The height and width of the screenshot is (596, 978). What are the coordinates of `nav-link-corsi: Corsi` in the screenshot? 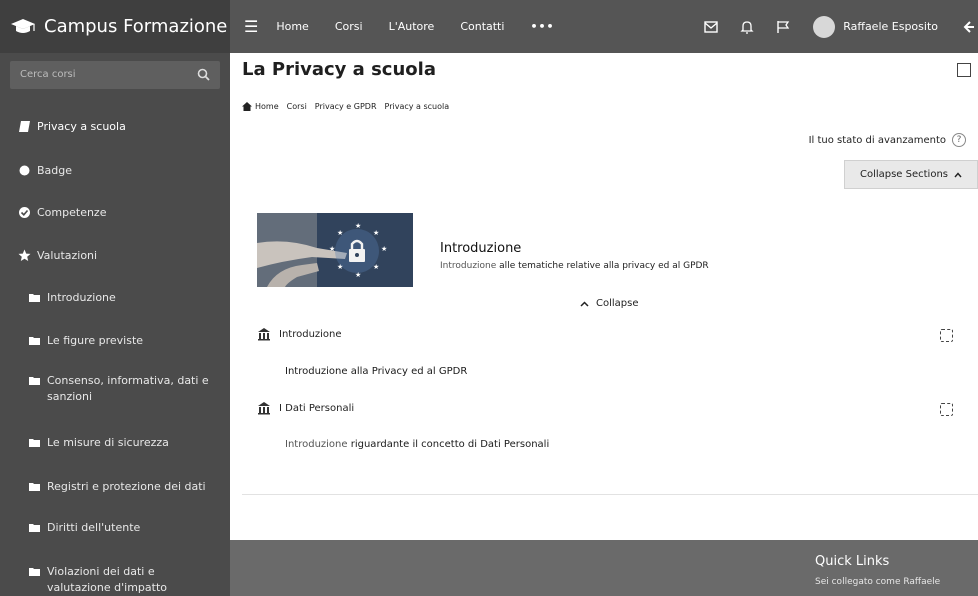 It's located at (349, 26).